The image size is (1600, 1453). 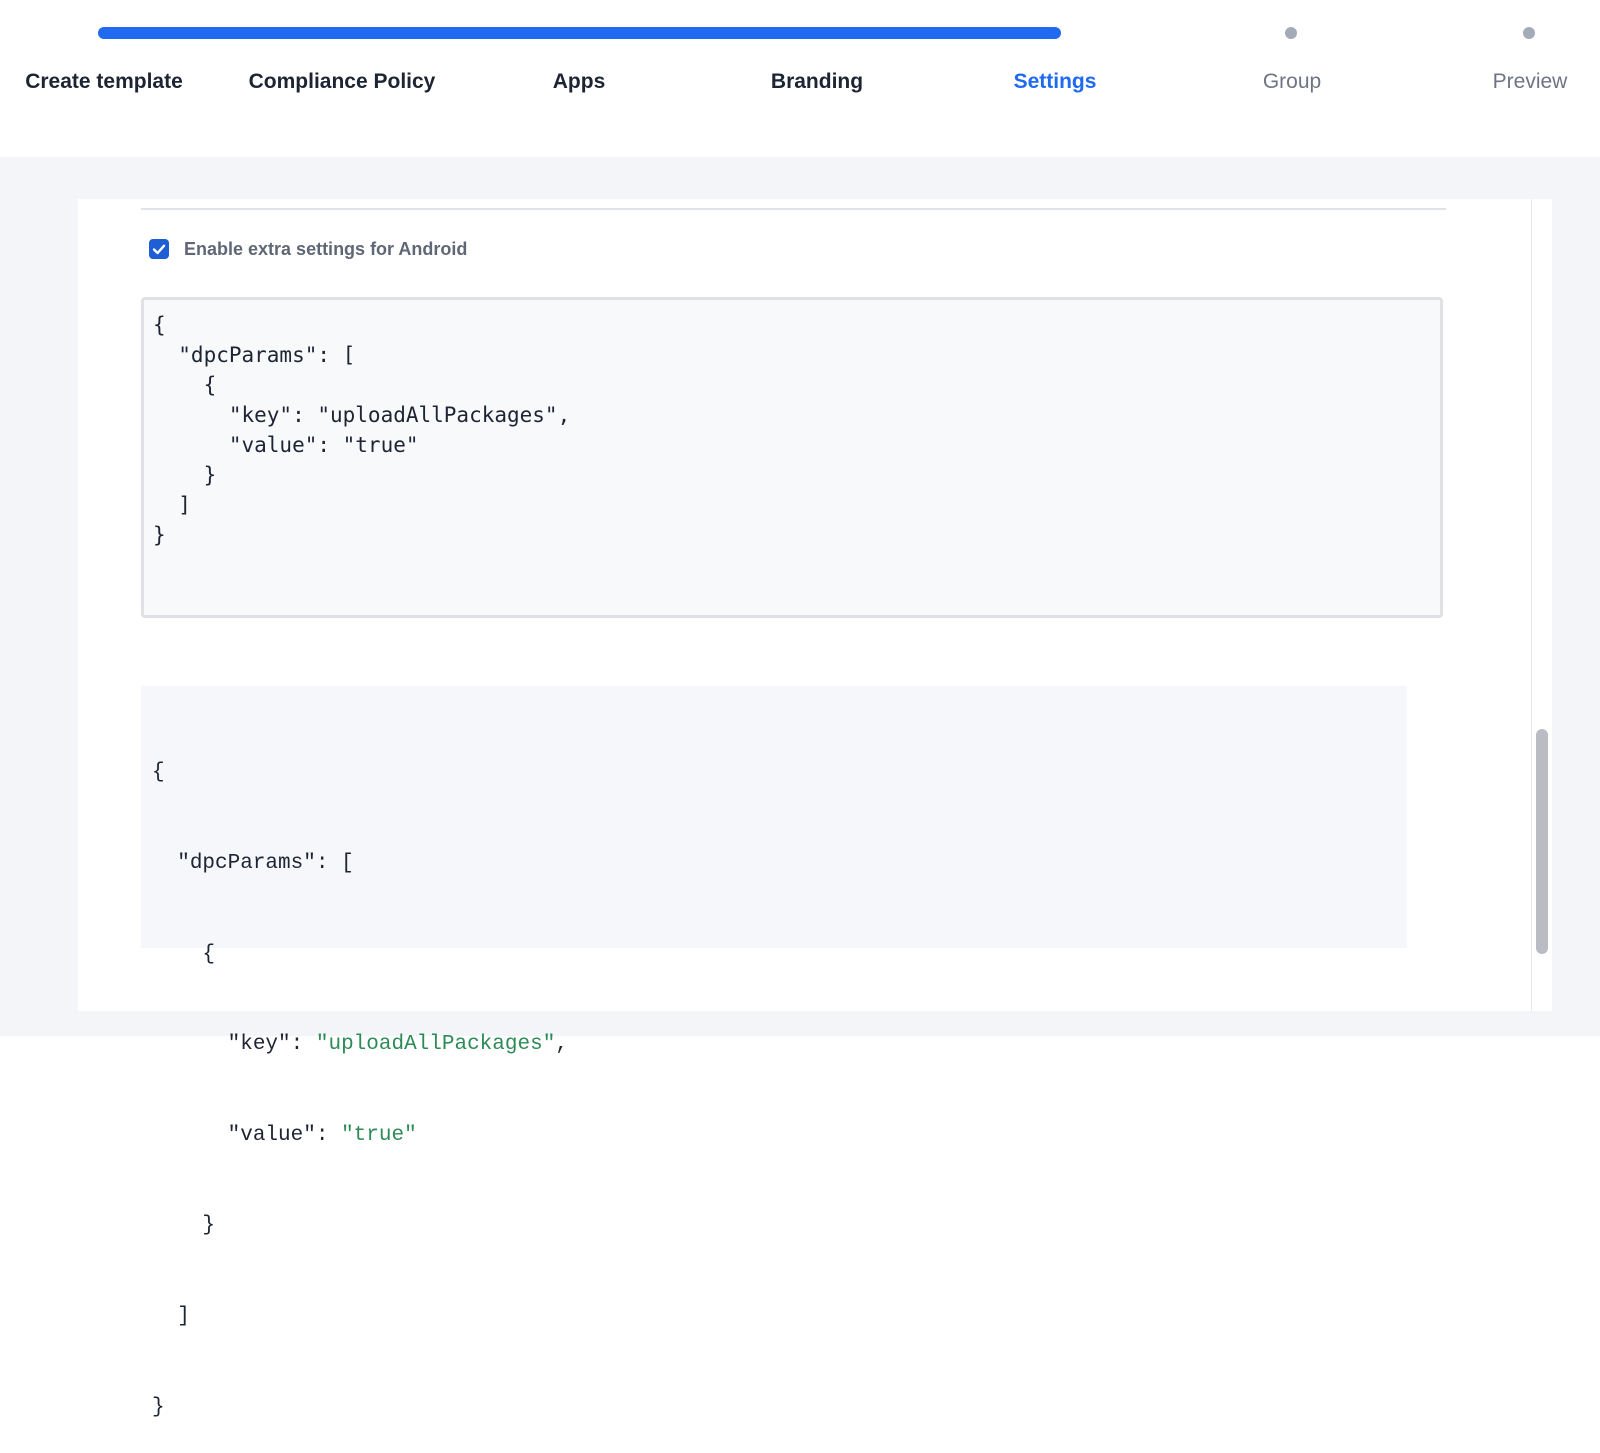 I want to click on progress-bar, so click(x=579, y=33).